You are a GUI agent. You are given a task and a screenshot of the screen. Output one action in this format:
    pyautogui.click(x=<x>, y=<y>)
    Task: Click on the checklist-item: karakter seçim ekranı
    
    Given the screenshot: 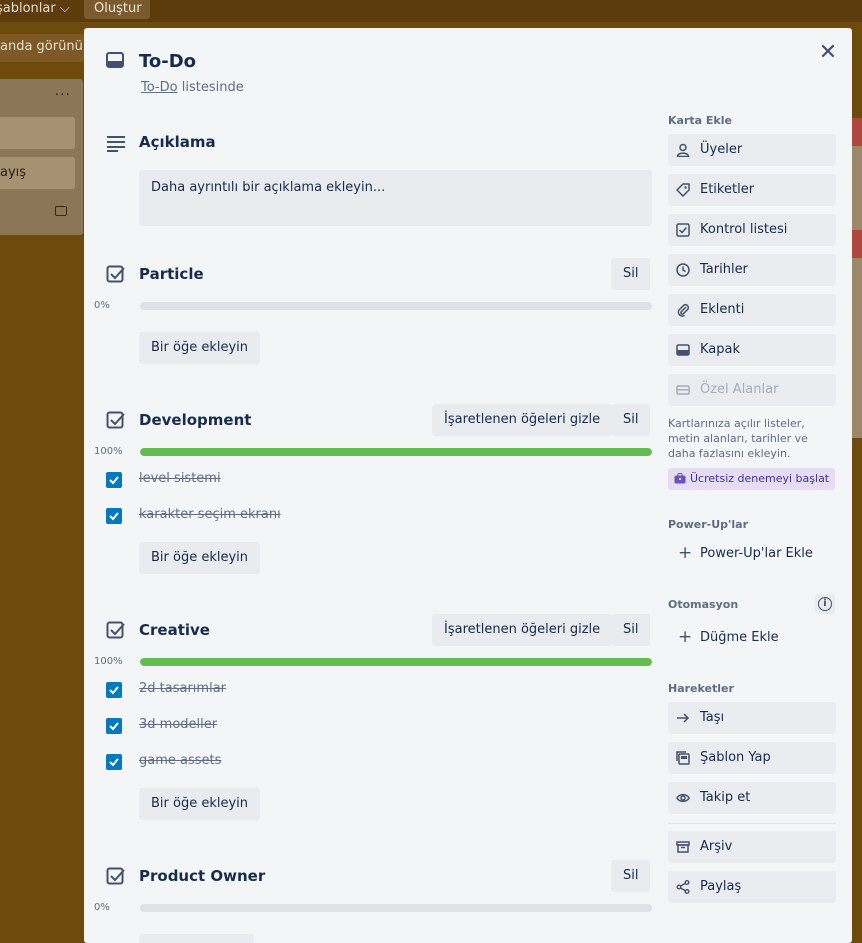 What is the action you would take?
    pyautogui.click(x=379, y=516)
    